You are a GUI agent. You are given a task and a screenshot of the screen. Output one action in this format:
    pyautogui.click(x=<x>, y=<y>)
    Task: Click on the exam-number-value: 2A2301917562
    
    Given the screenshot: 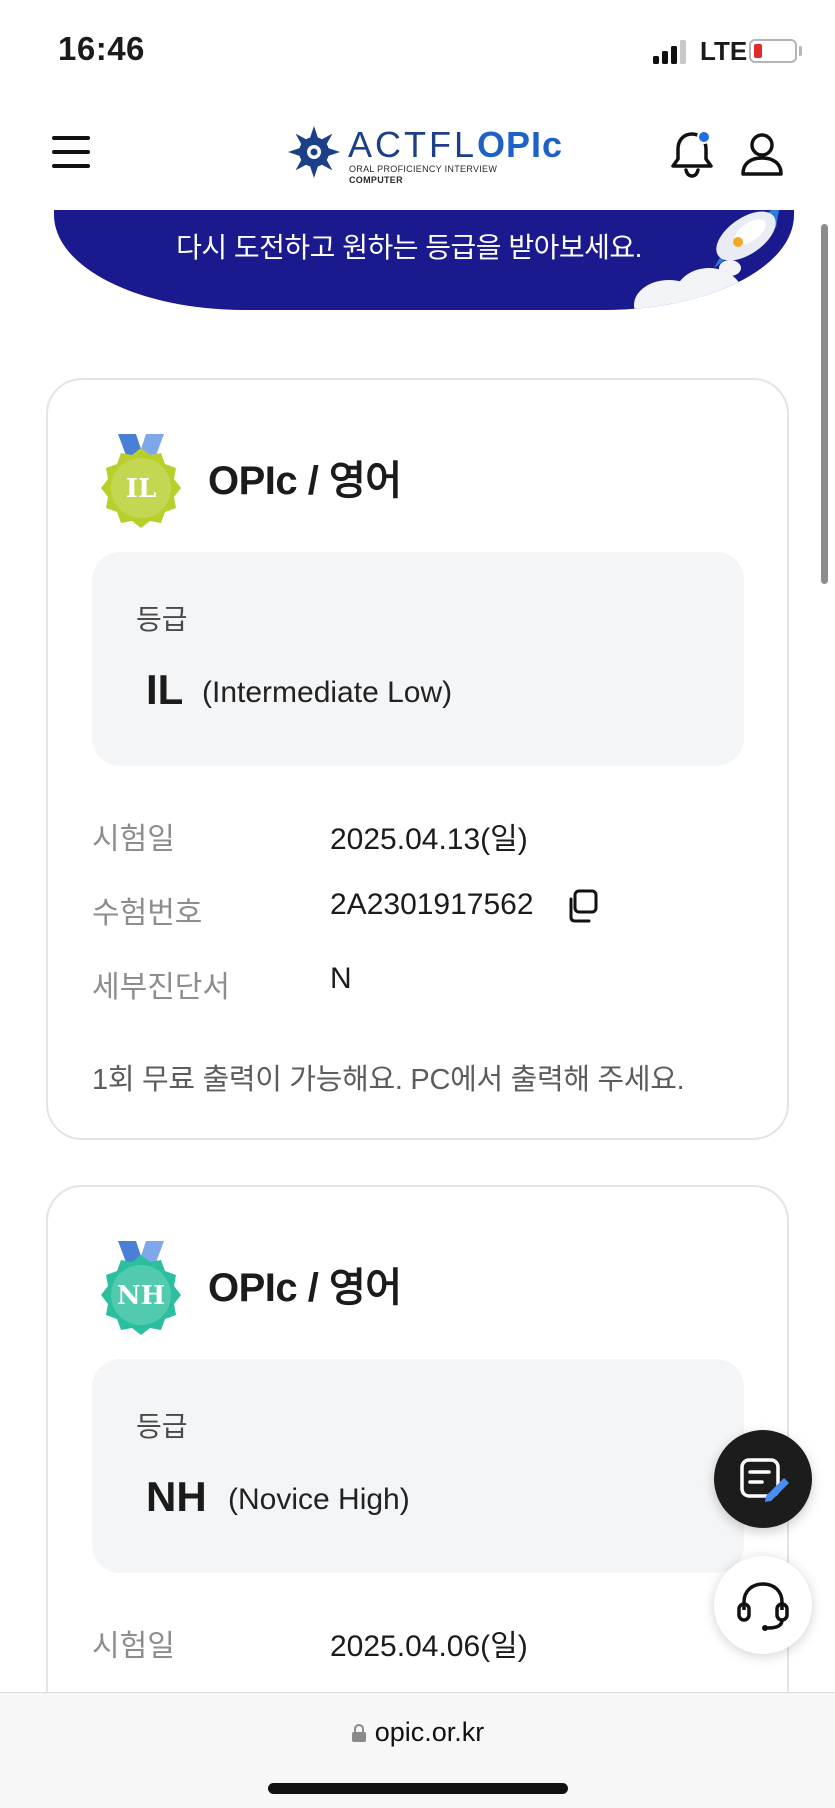 What is the action you would take?
    pyautogui.click(x=432, y=904)
    